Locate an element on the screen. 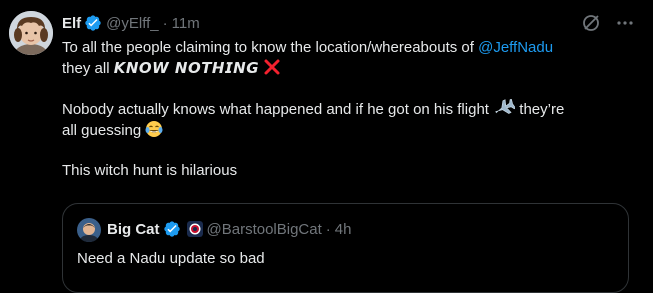 The image size is (653, 293). mention-link: @JeffNadu is located at coordinates (515, 47).